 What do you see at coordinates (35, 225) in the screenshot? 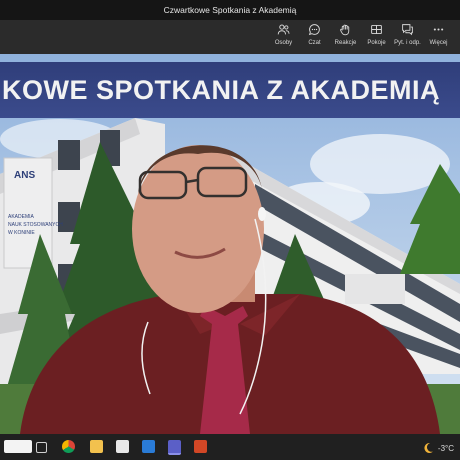
I see `building-sign-line2: NAUK STOSOWANYCH` at bounding box center [35, 225].